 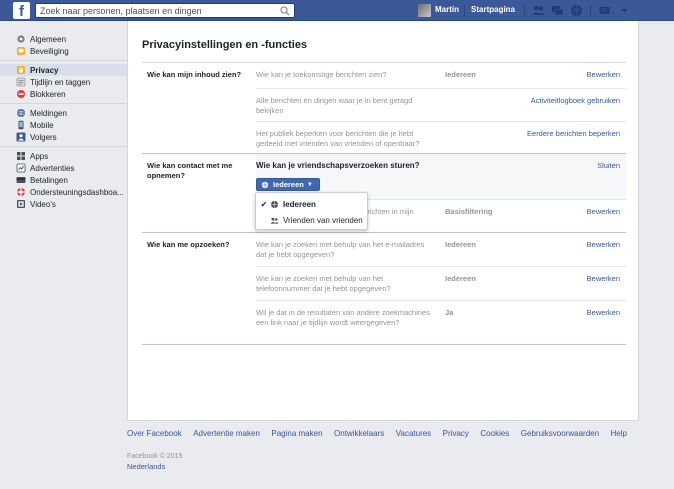 I want to click on search-input, so click(x=157, y=11).